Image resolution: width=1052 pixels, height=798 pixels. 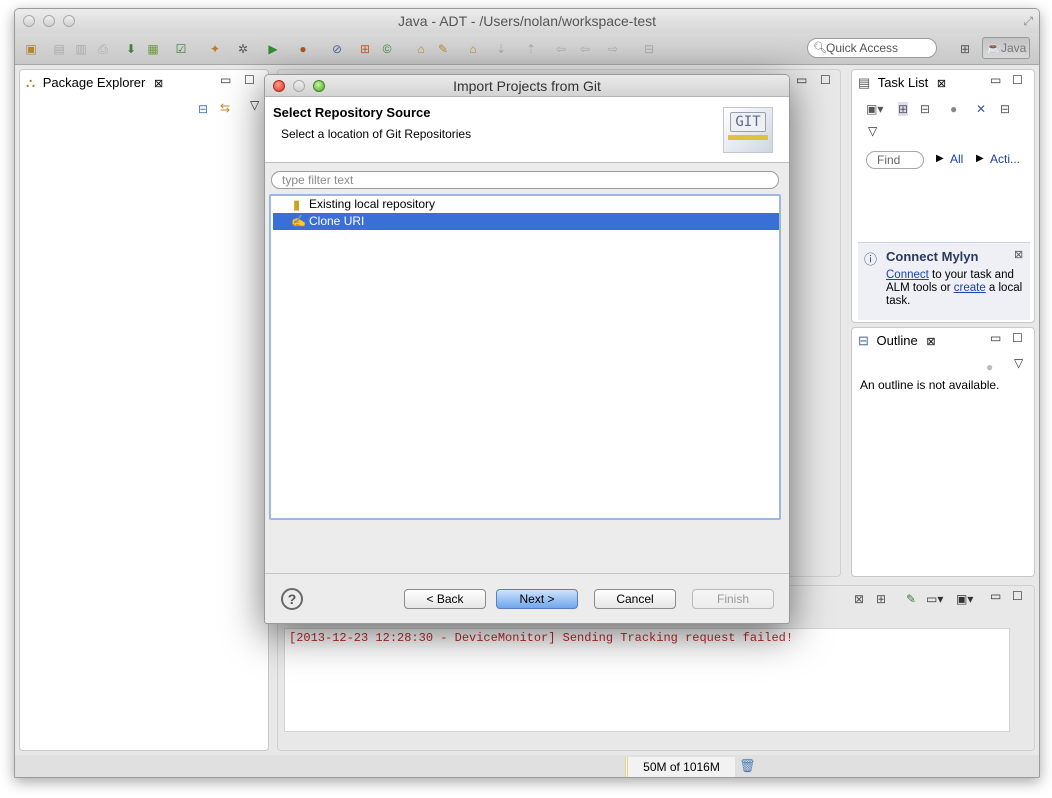 What do you see at coordinates (820, 48) in the screenshot?
I see `search-icon: 🔍︎` at bounding box center [820, 48].